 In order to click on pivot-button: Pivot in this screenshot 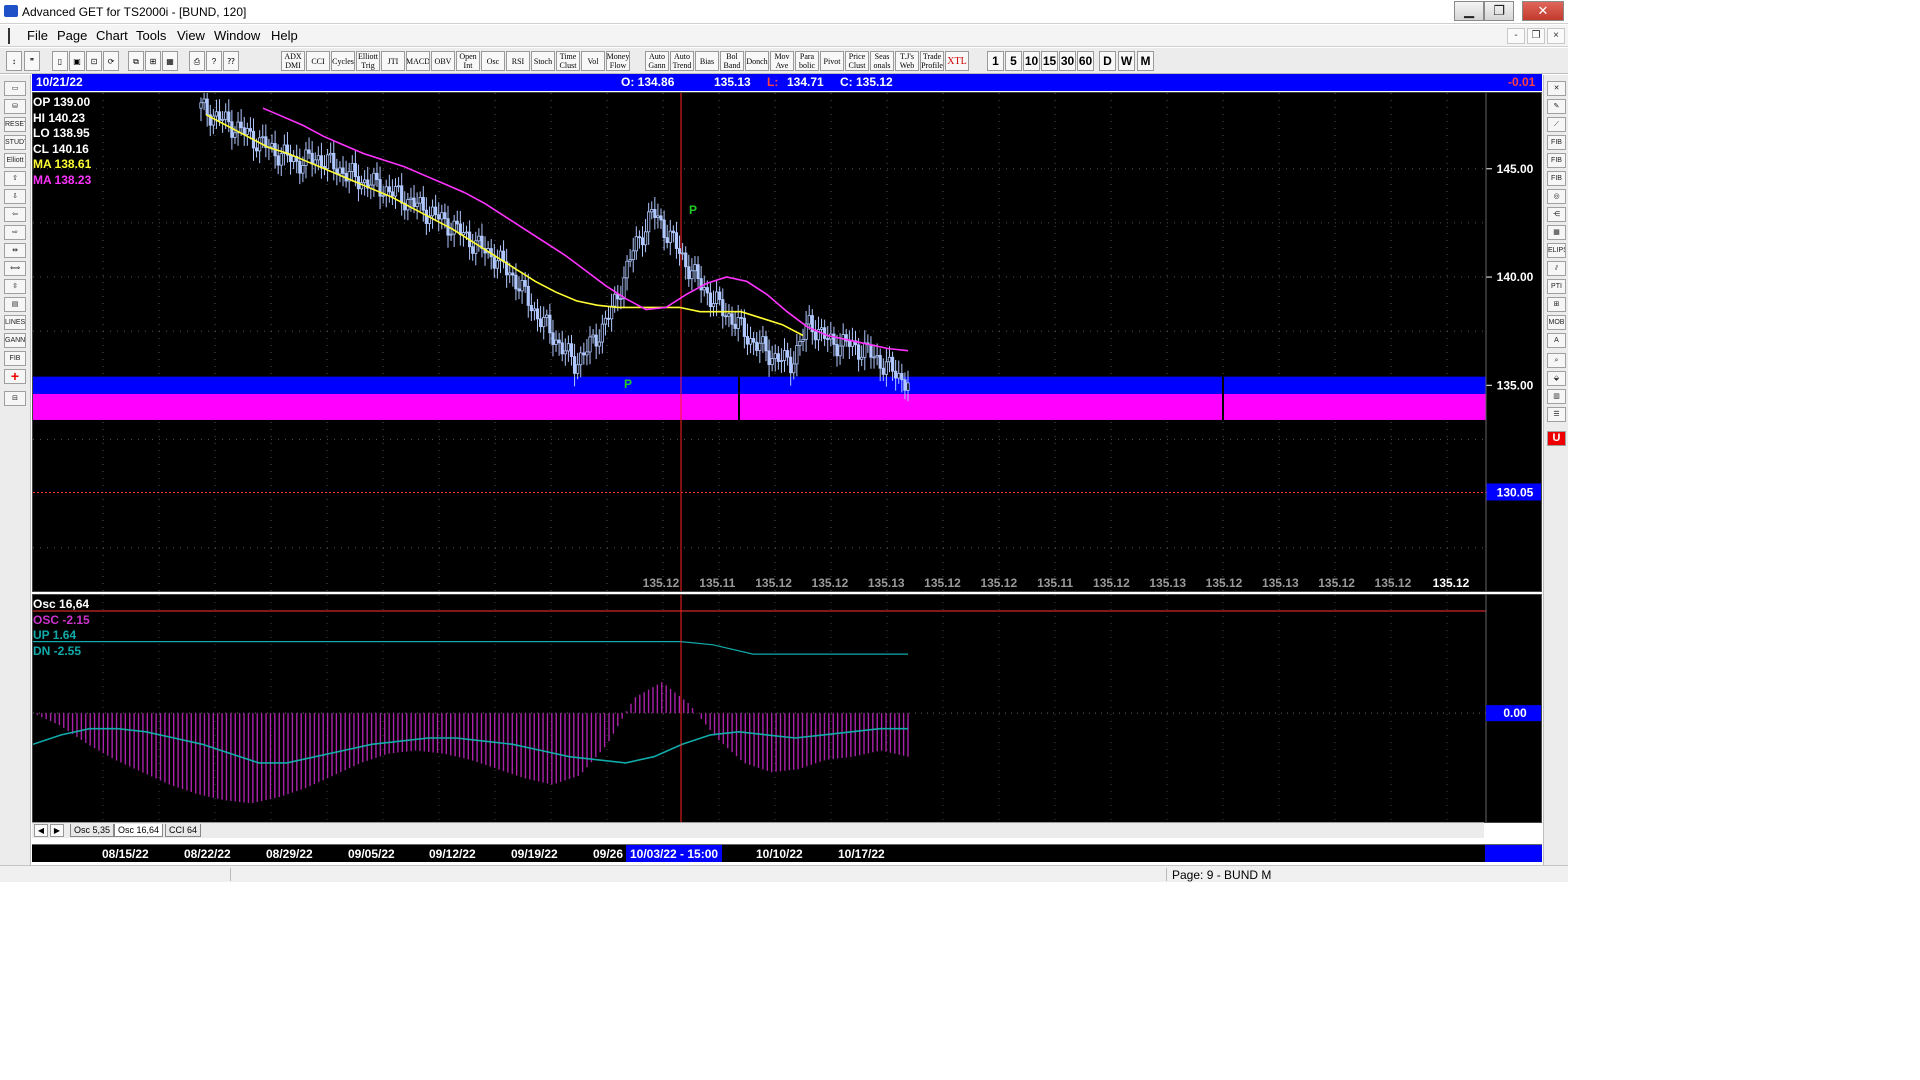, I will do `click(832, 61)`.